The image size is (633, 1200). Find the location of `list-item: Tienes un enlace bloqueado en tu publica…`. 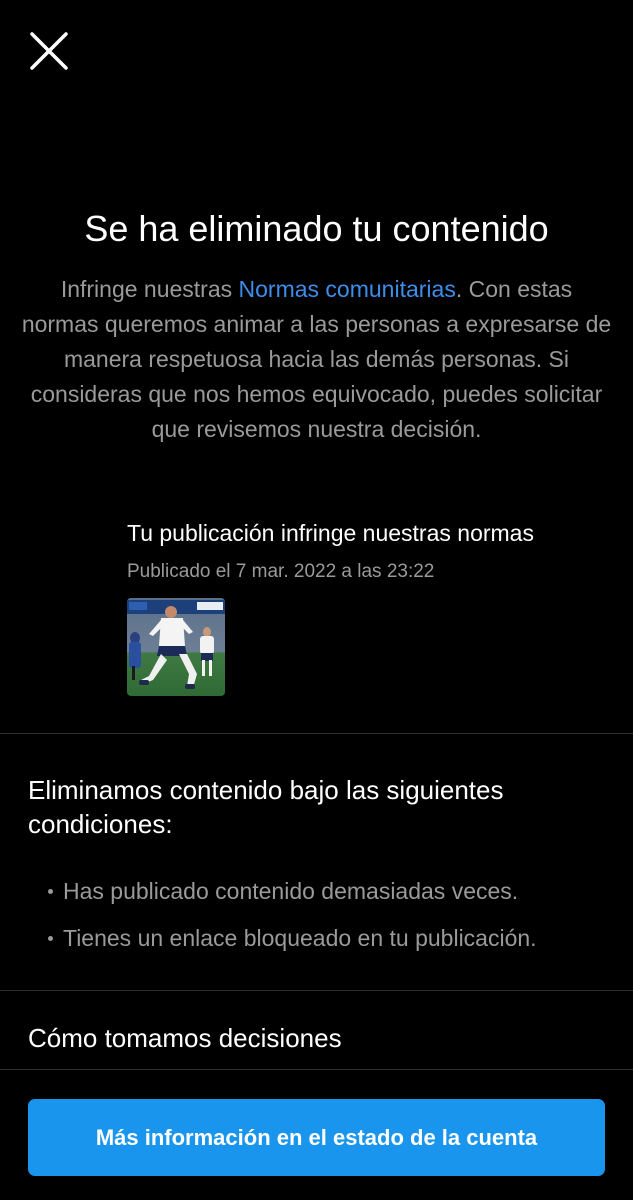

list-item: Tienes un enlace bloqueado en tu publica… is located at coordinates (292, 938).